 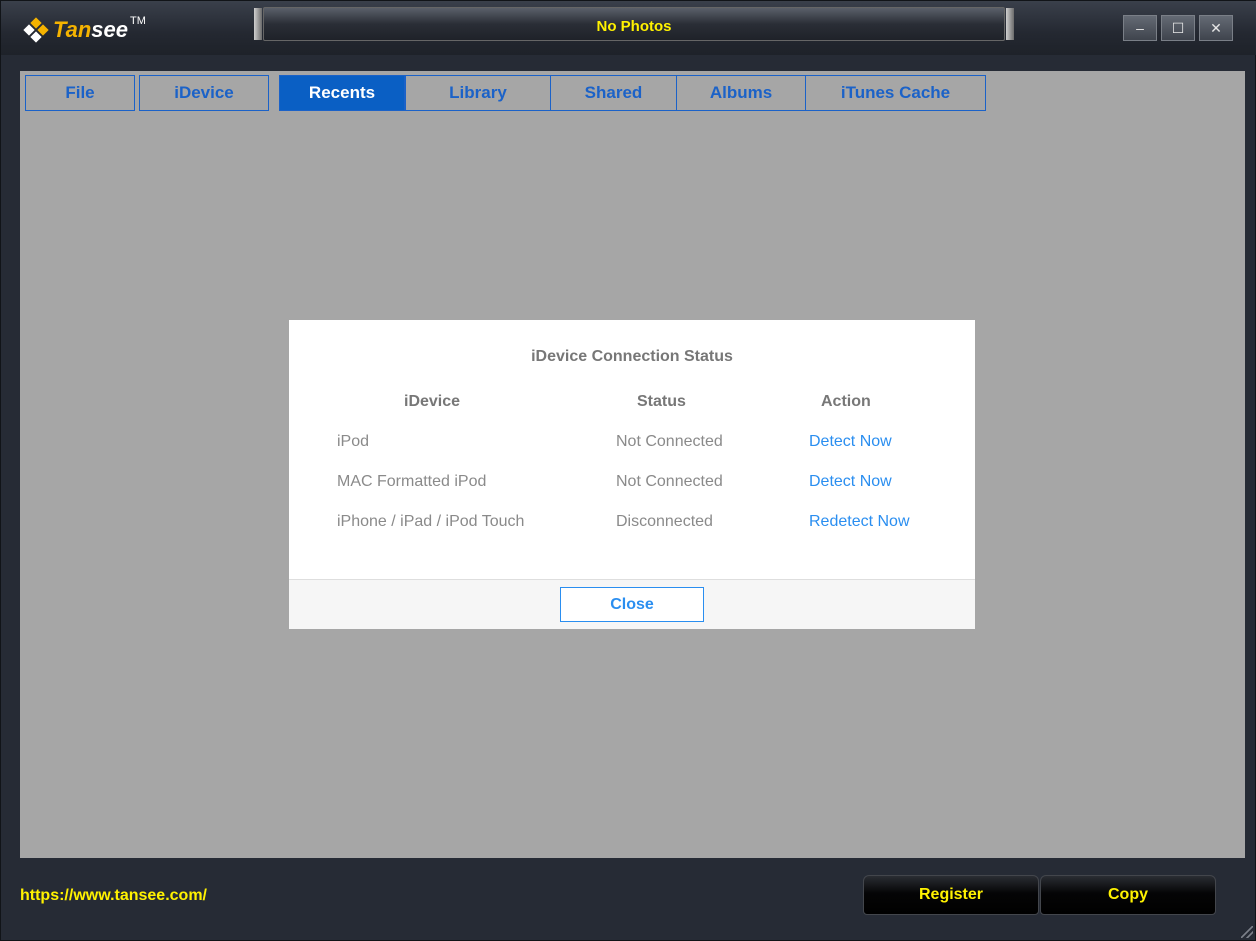 What do you see at coordinates (1128, 895) in the screenshot?
I see `copy-button: Copy` at bounding box center [1128, 895].